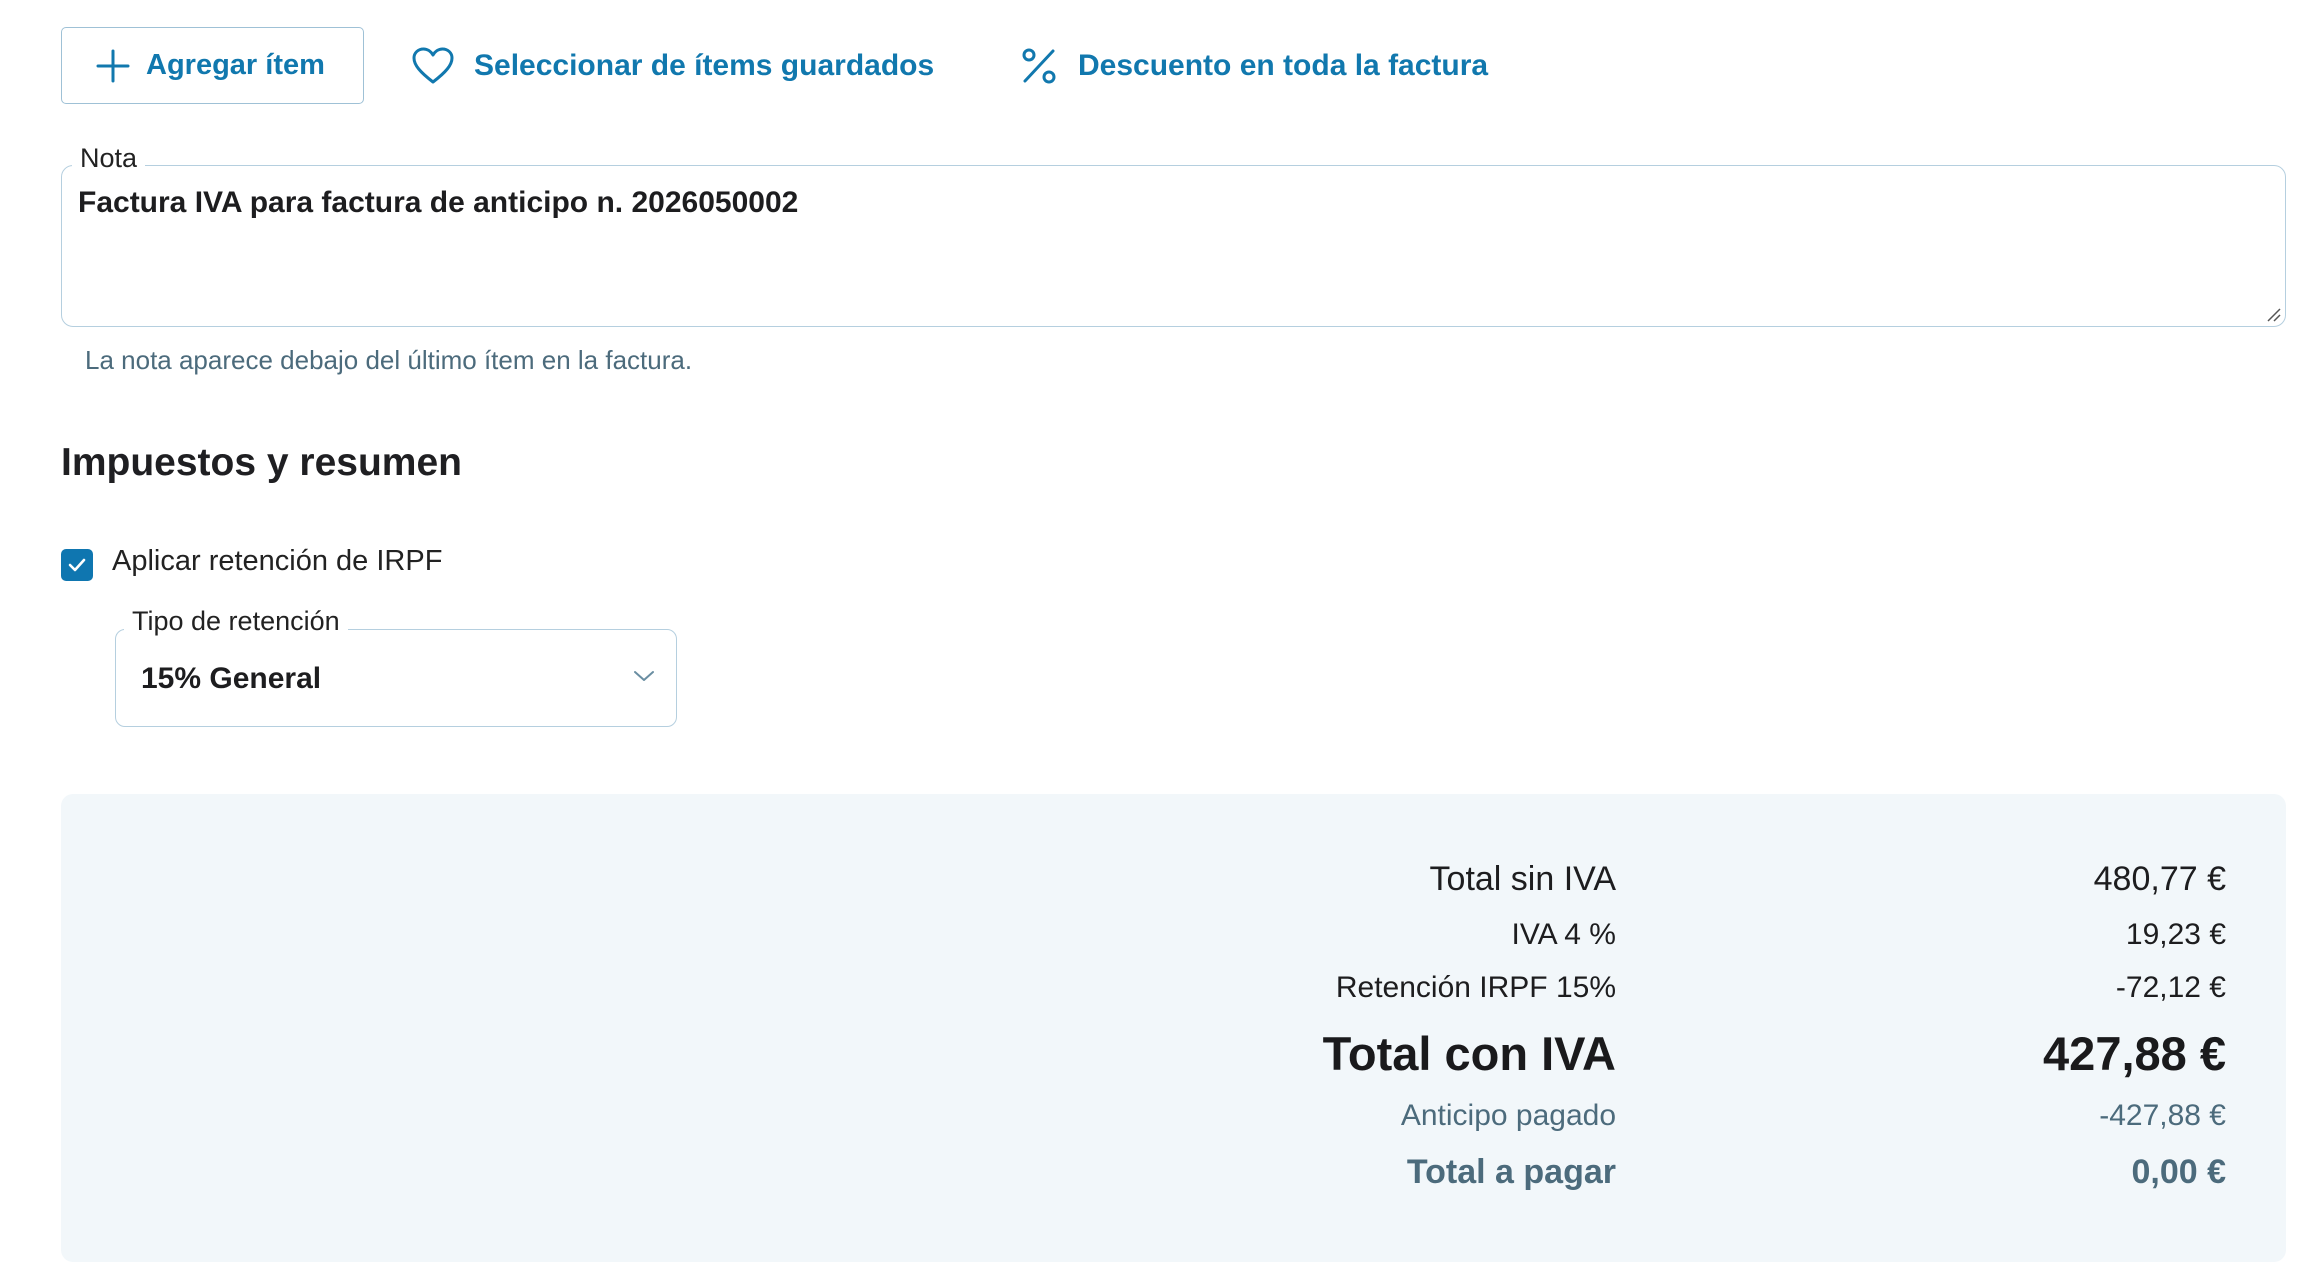 This screenshot has height=1286, width=2324. I want to click on irpf-value: -72,12 €, so click(2170, 987).